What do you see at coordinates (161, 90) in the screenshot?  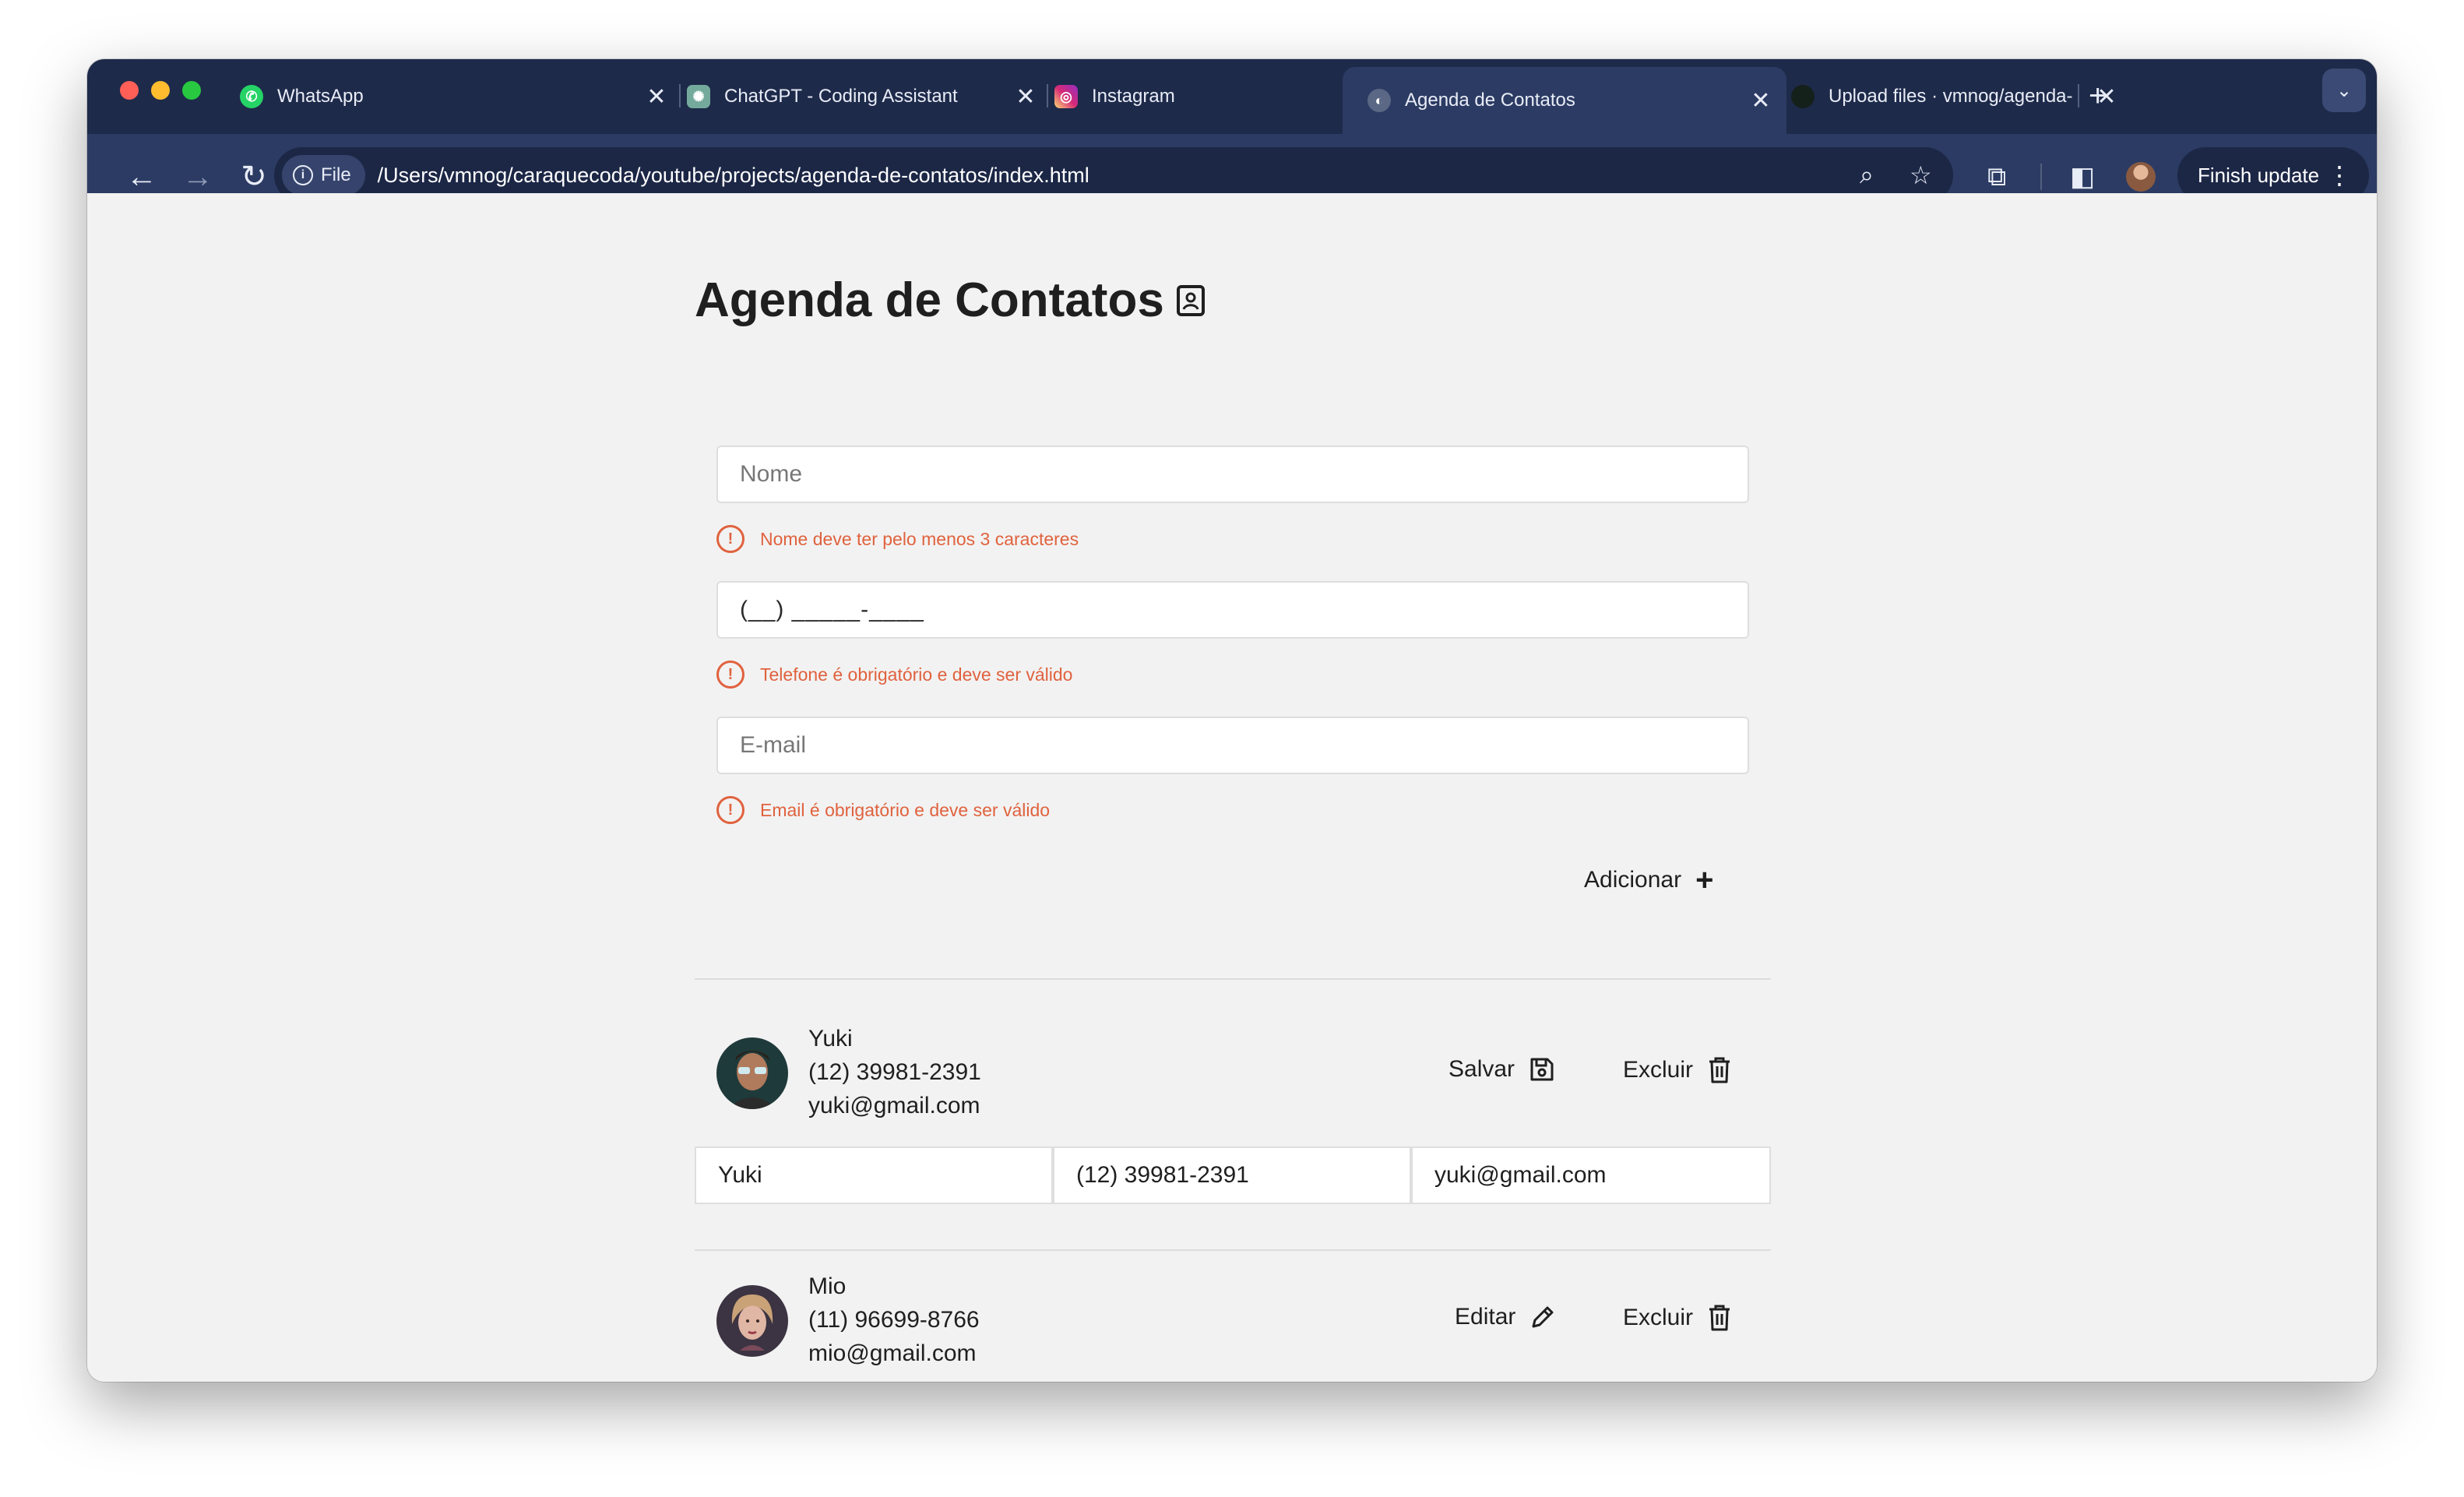 I see `minimize-window-button` at bounding box center [161, 90].